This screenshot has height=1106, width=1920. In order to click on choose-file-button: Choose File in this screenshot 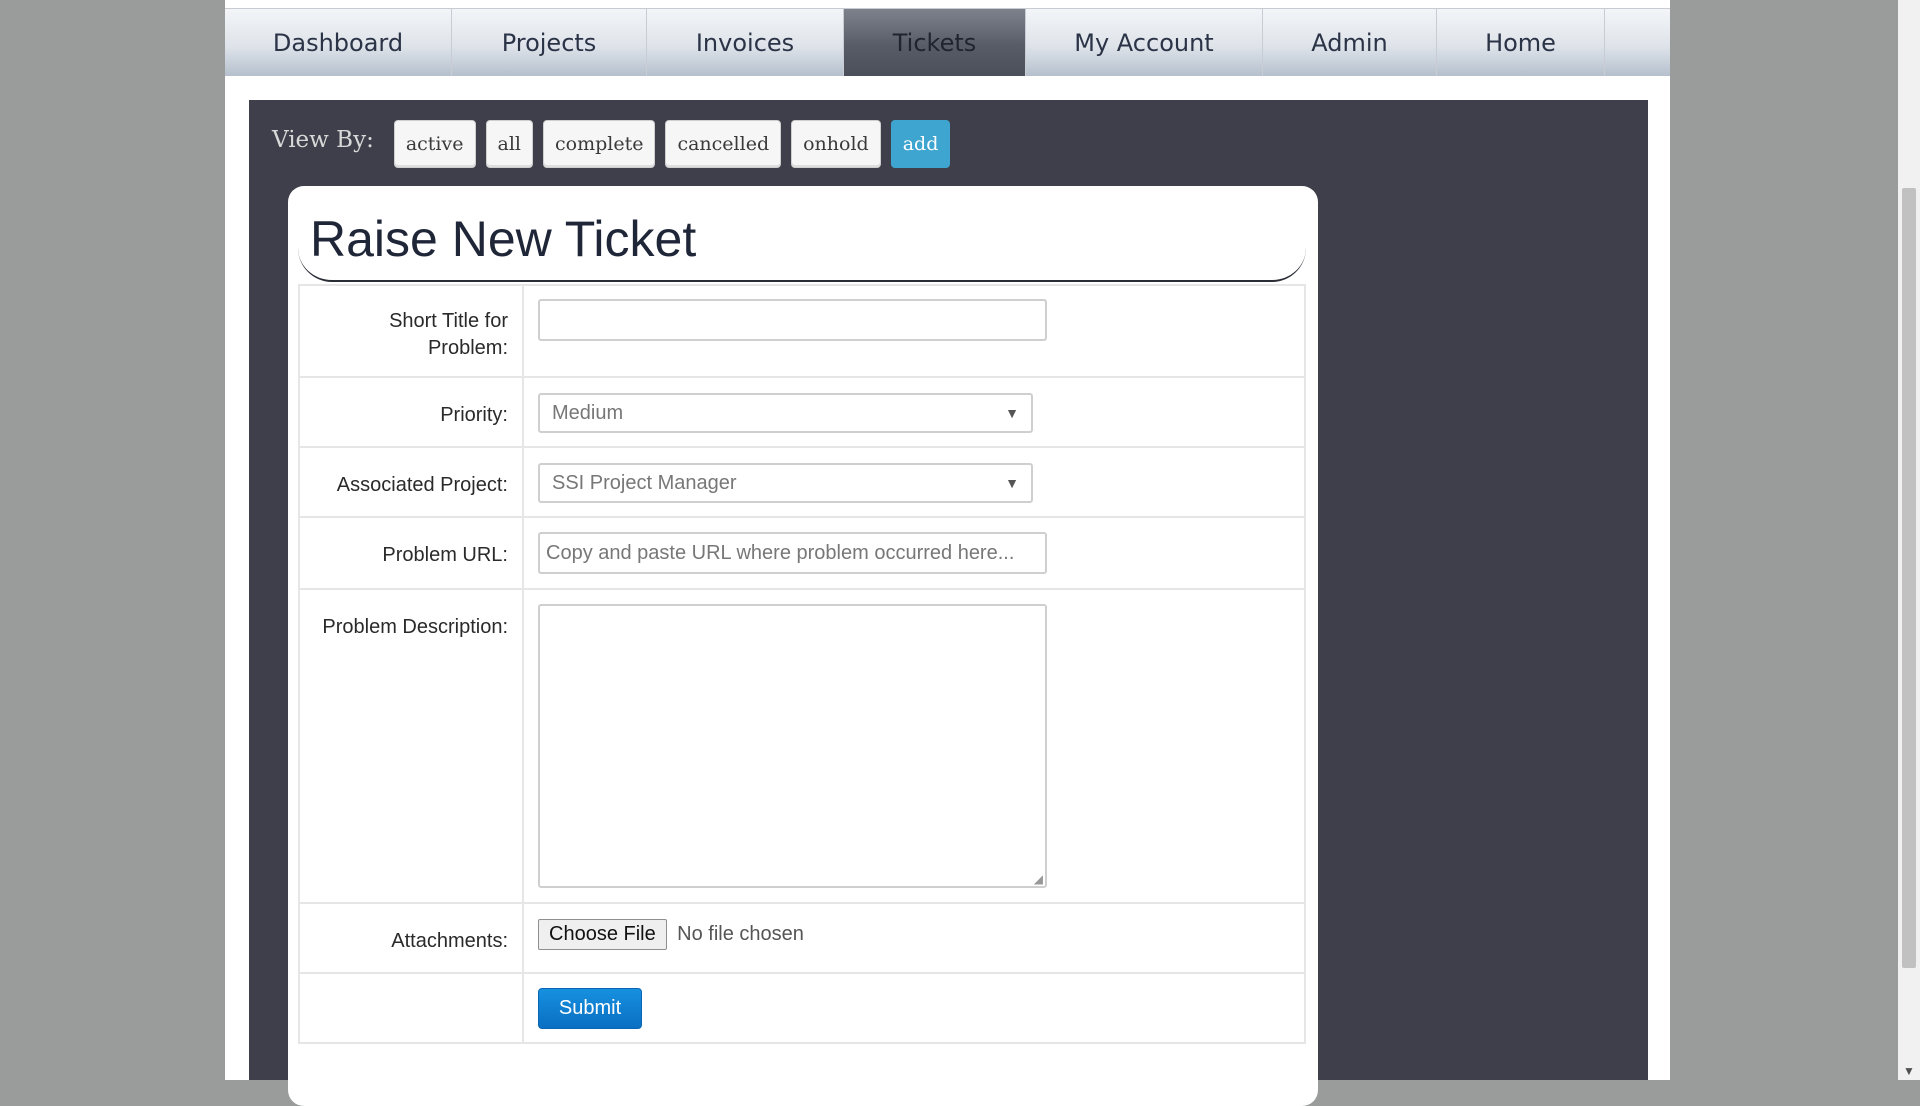, I will do `click(602, 934)`.